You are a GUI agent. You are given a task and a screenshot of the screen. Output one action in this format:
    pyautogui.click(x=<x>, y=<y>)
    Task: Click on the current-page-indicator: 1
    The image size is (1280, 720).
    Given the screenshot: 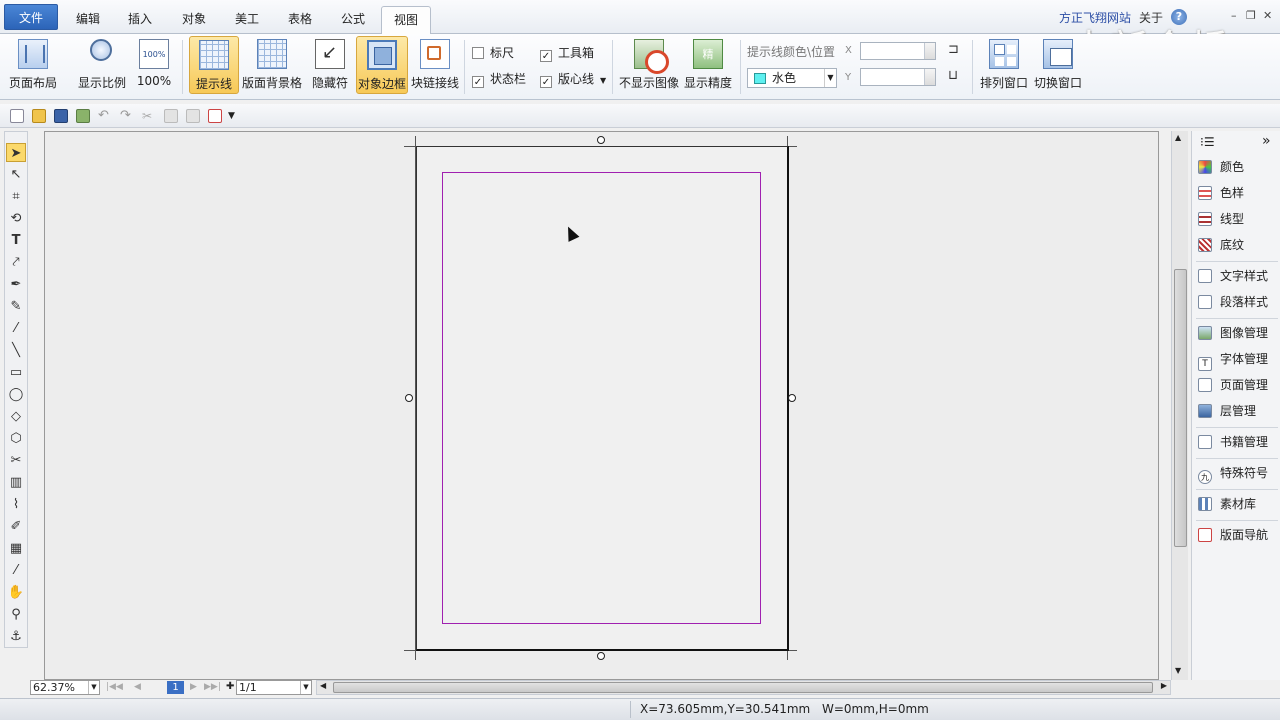 What is the action you would take?
    pyautogui.click(x=175, y=687)
    